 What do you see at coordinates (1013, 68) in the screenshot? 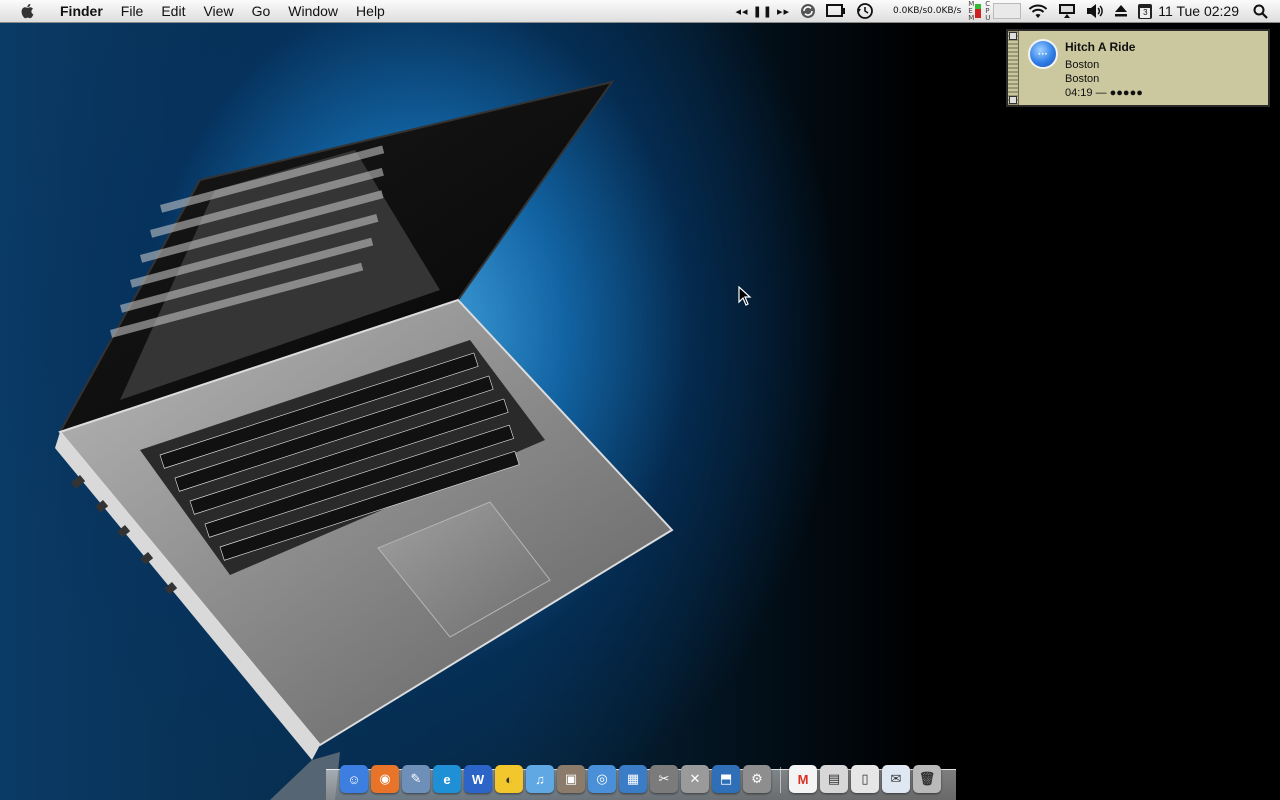
I see `notification-drag-handle` at bounding box center [1013, 68].